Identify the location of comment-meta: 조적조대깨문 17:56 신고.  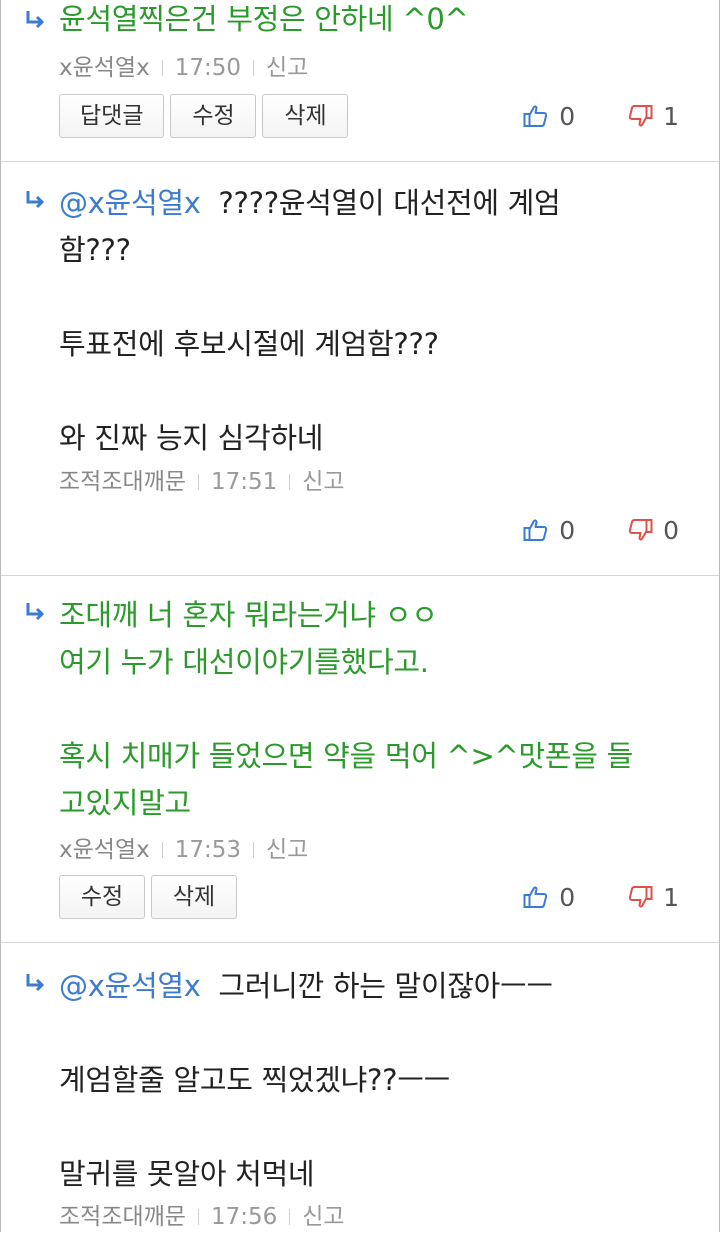
(202, 1217).